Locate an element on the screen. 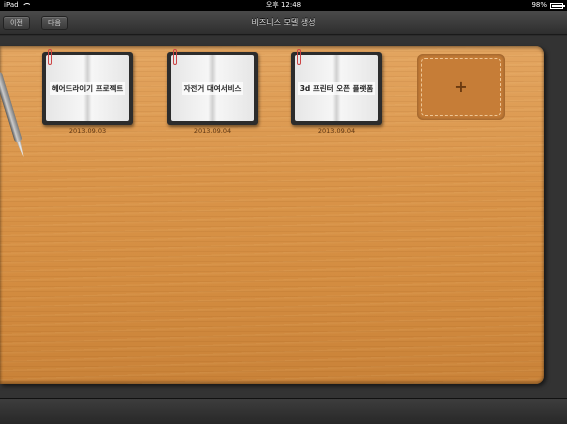  notebook-date: 2013.09.03 is located at coordinates (87, 131).